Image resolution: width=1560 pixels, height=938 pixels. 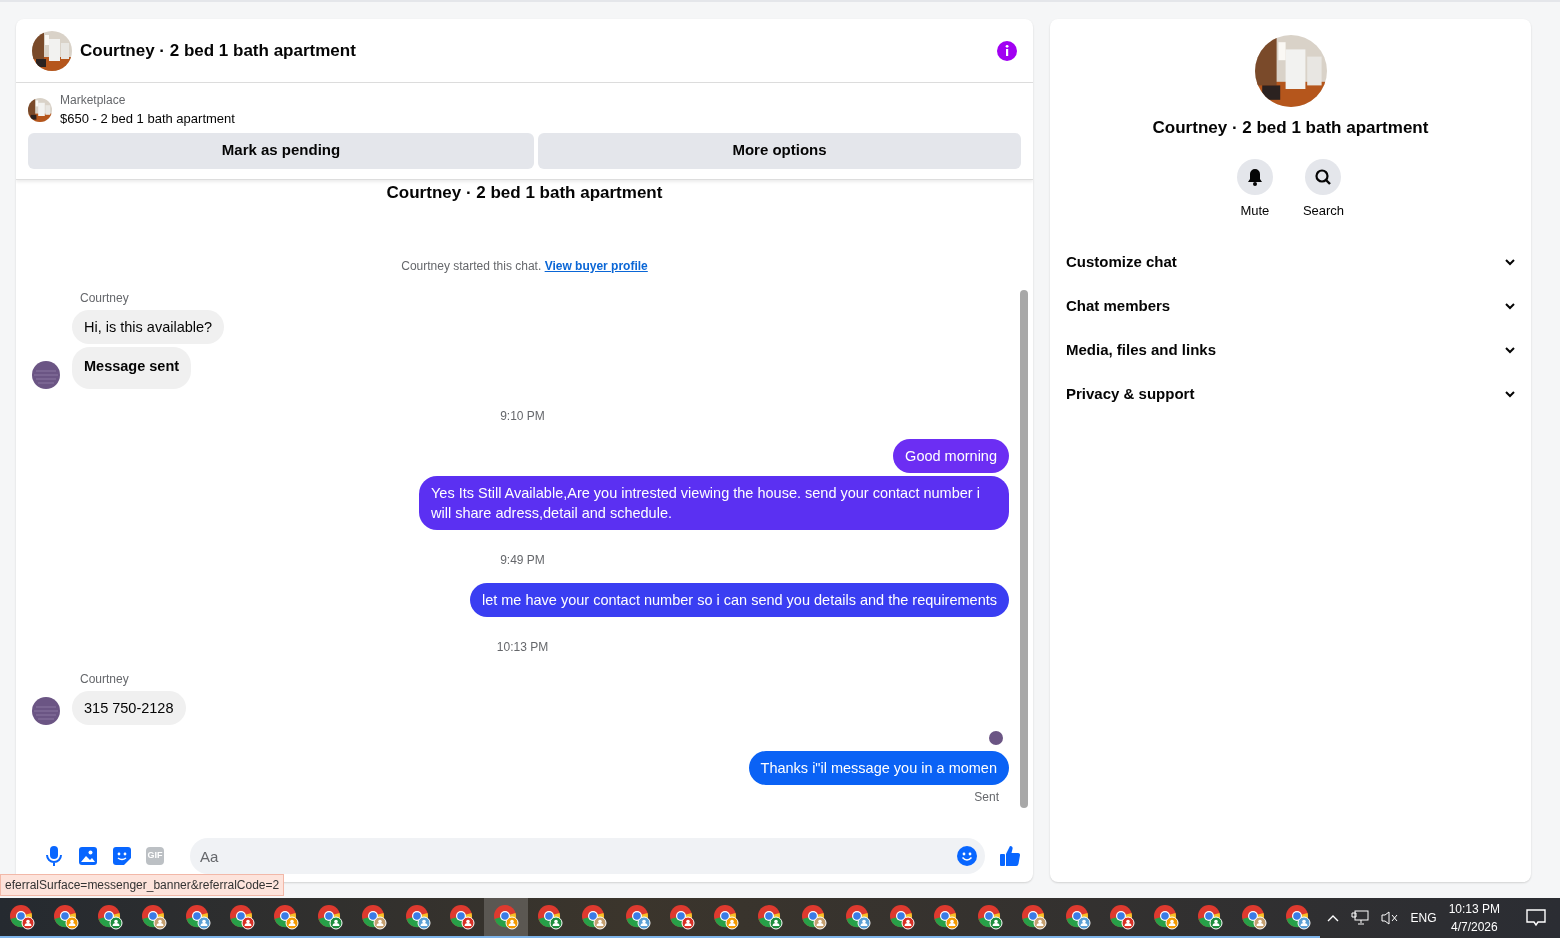 I want to click on status-url: eferralSurface=messenger_banner&referralCode=2, so click(x=142, y=885).